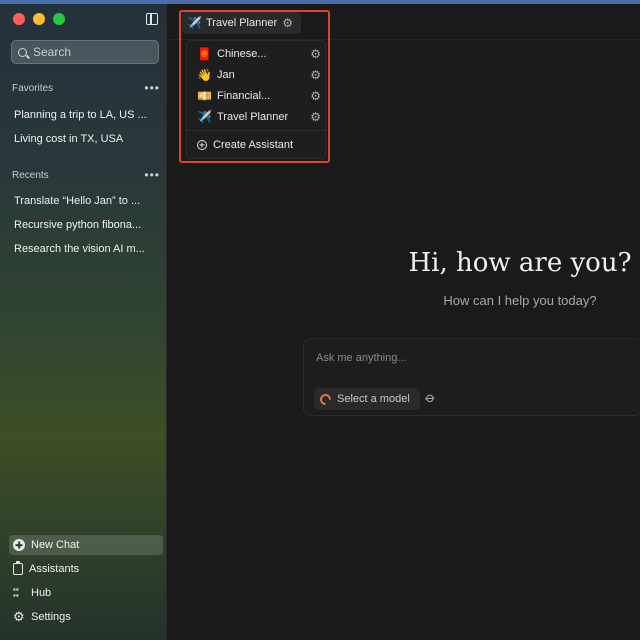 This screenshot has height=640, width=640. I want to click on assistant-settings-gear-icon: ⚙, so click(287, 23).